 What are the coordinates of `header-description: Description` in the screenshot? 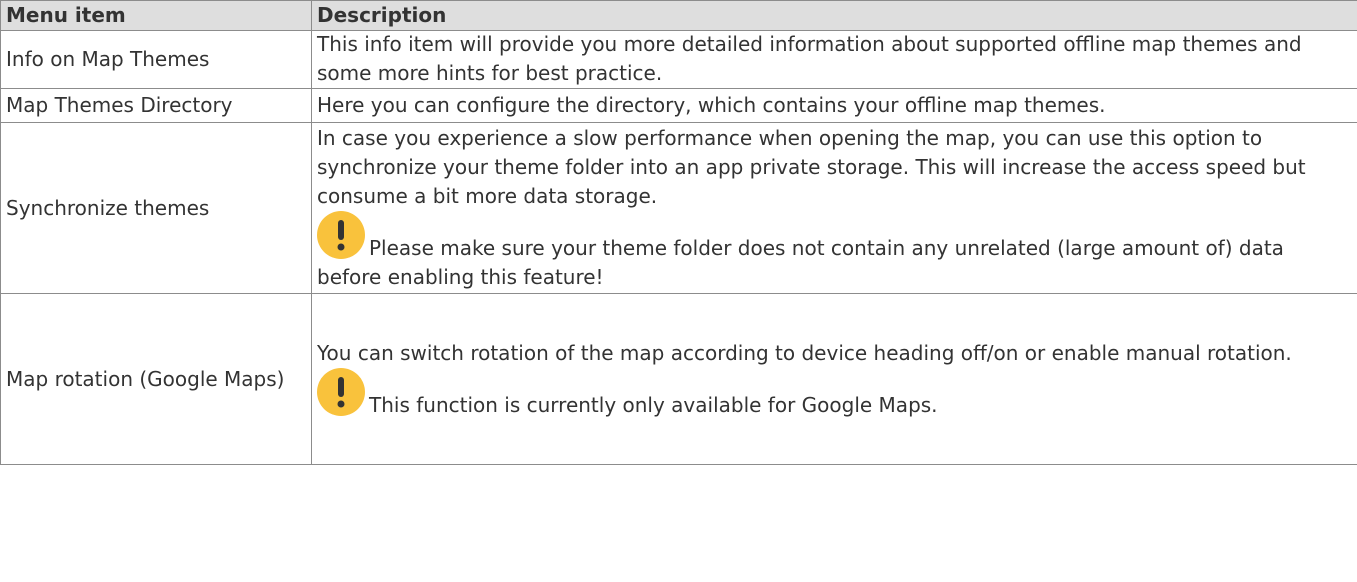 It's located at (834, 15).